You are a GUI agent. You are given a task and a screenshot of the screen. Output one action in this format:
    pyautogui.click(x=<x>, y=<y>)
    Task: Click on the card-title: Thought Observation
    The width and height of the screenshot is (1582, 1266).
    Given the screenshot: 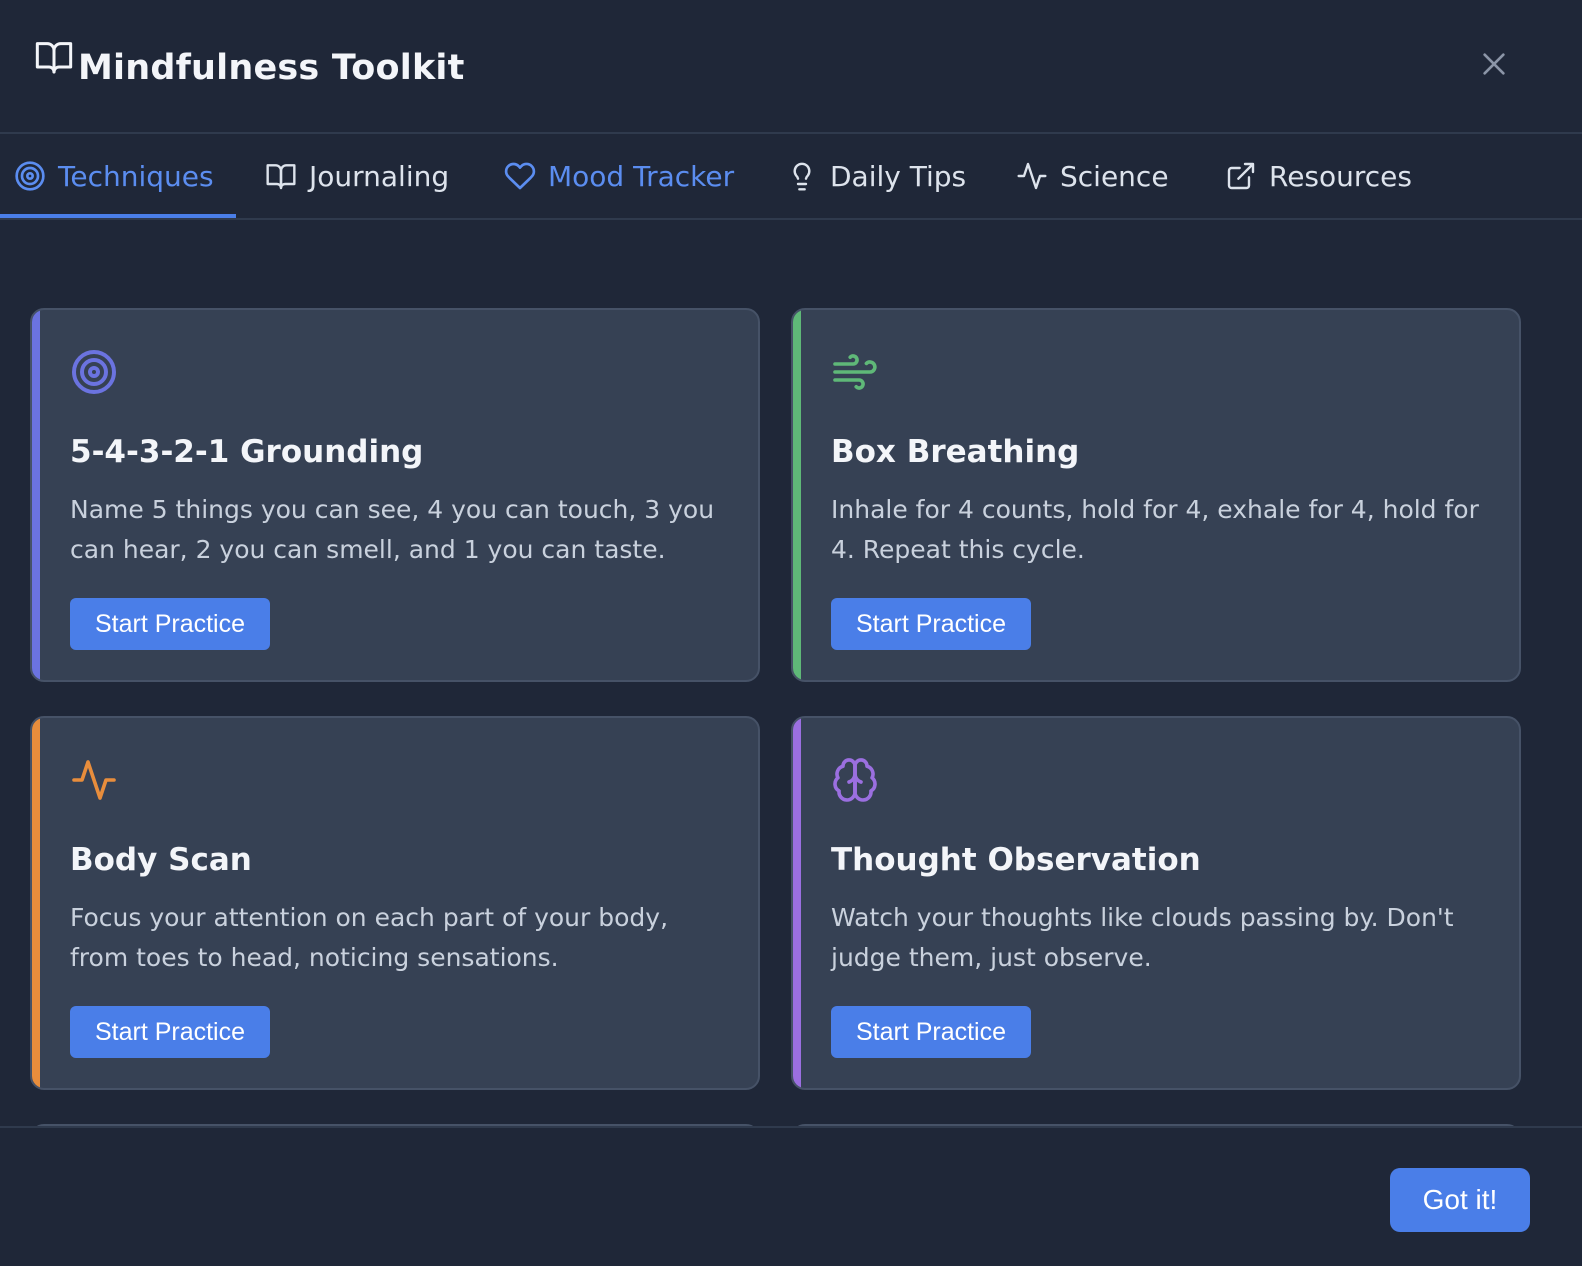 What is the action you would take?
    pyautogui.click(x=1016, y=860)
    